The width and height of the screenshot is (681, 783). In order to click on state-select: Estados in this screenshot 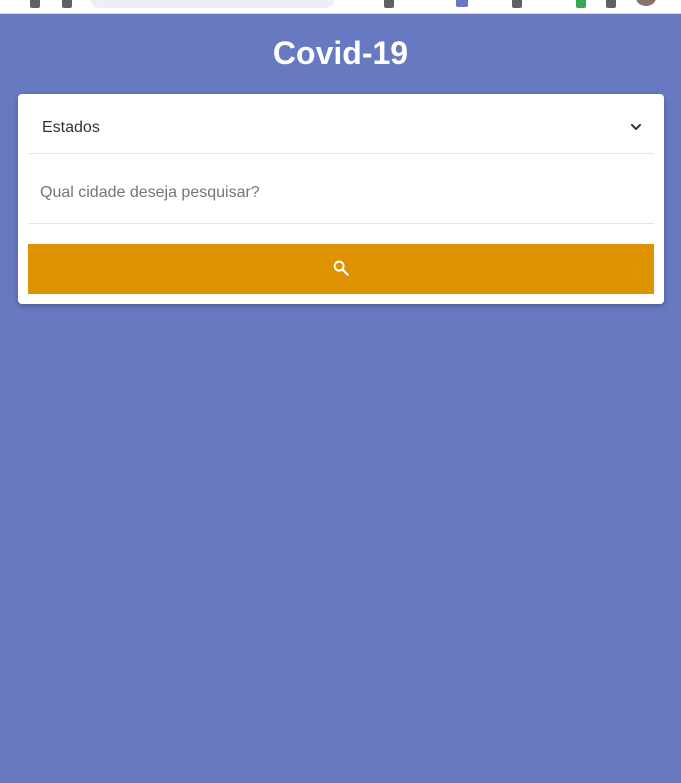, I will do `click(341, 124)`.